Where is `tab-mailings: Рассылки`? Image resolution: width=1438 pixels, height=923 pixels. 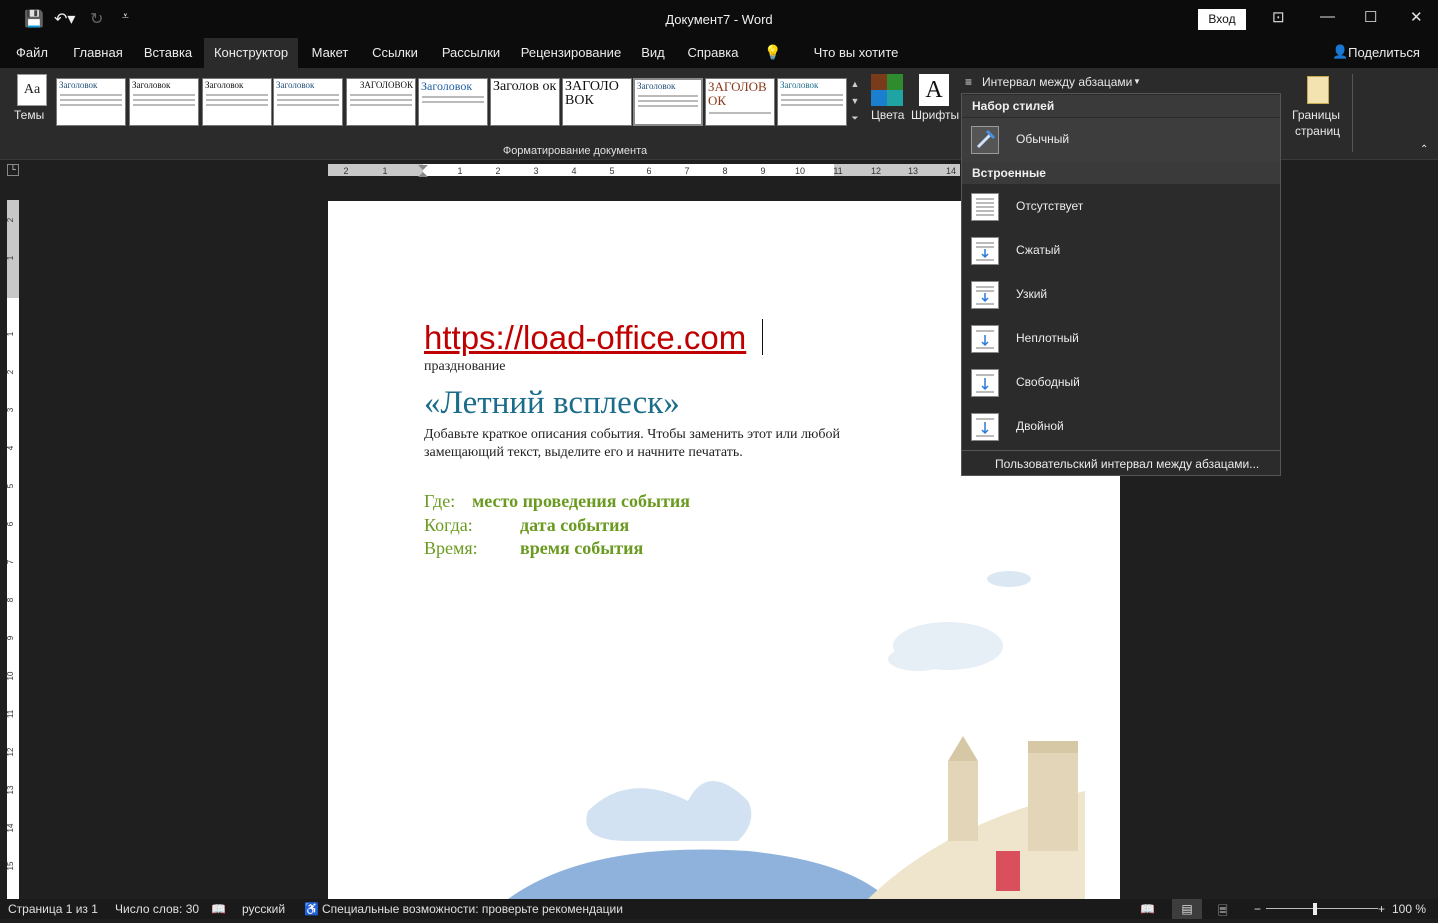 tab-mailings: Рассылки is located at coordinates (471, 53).